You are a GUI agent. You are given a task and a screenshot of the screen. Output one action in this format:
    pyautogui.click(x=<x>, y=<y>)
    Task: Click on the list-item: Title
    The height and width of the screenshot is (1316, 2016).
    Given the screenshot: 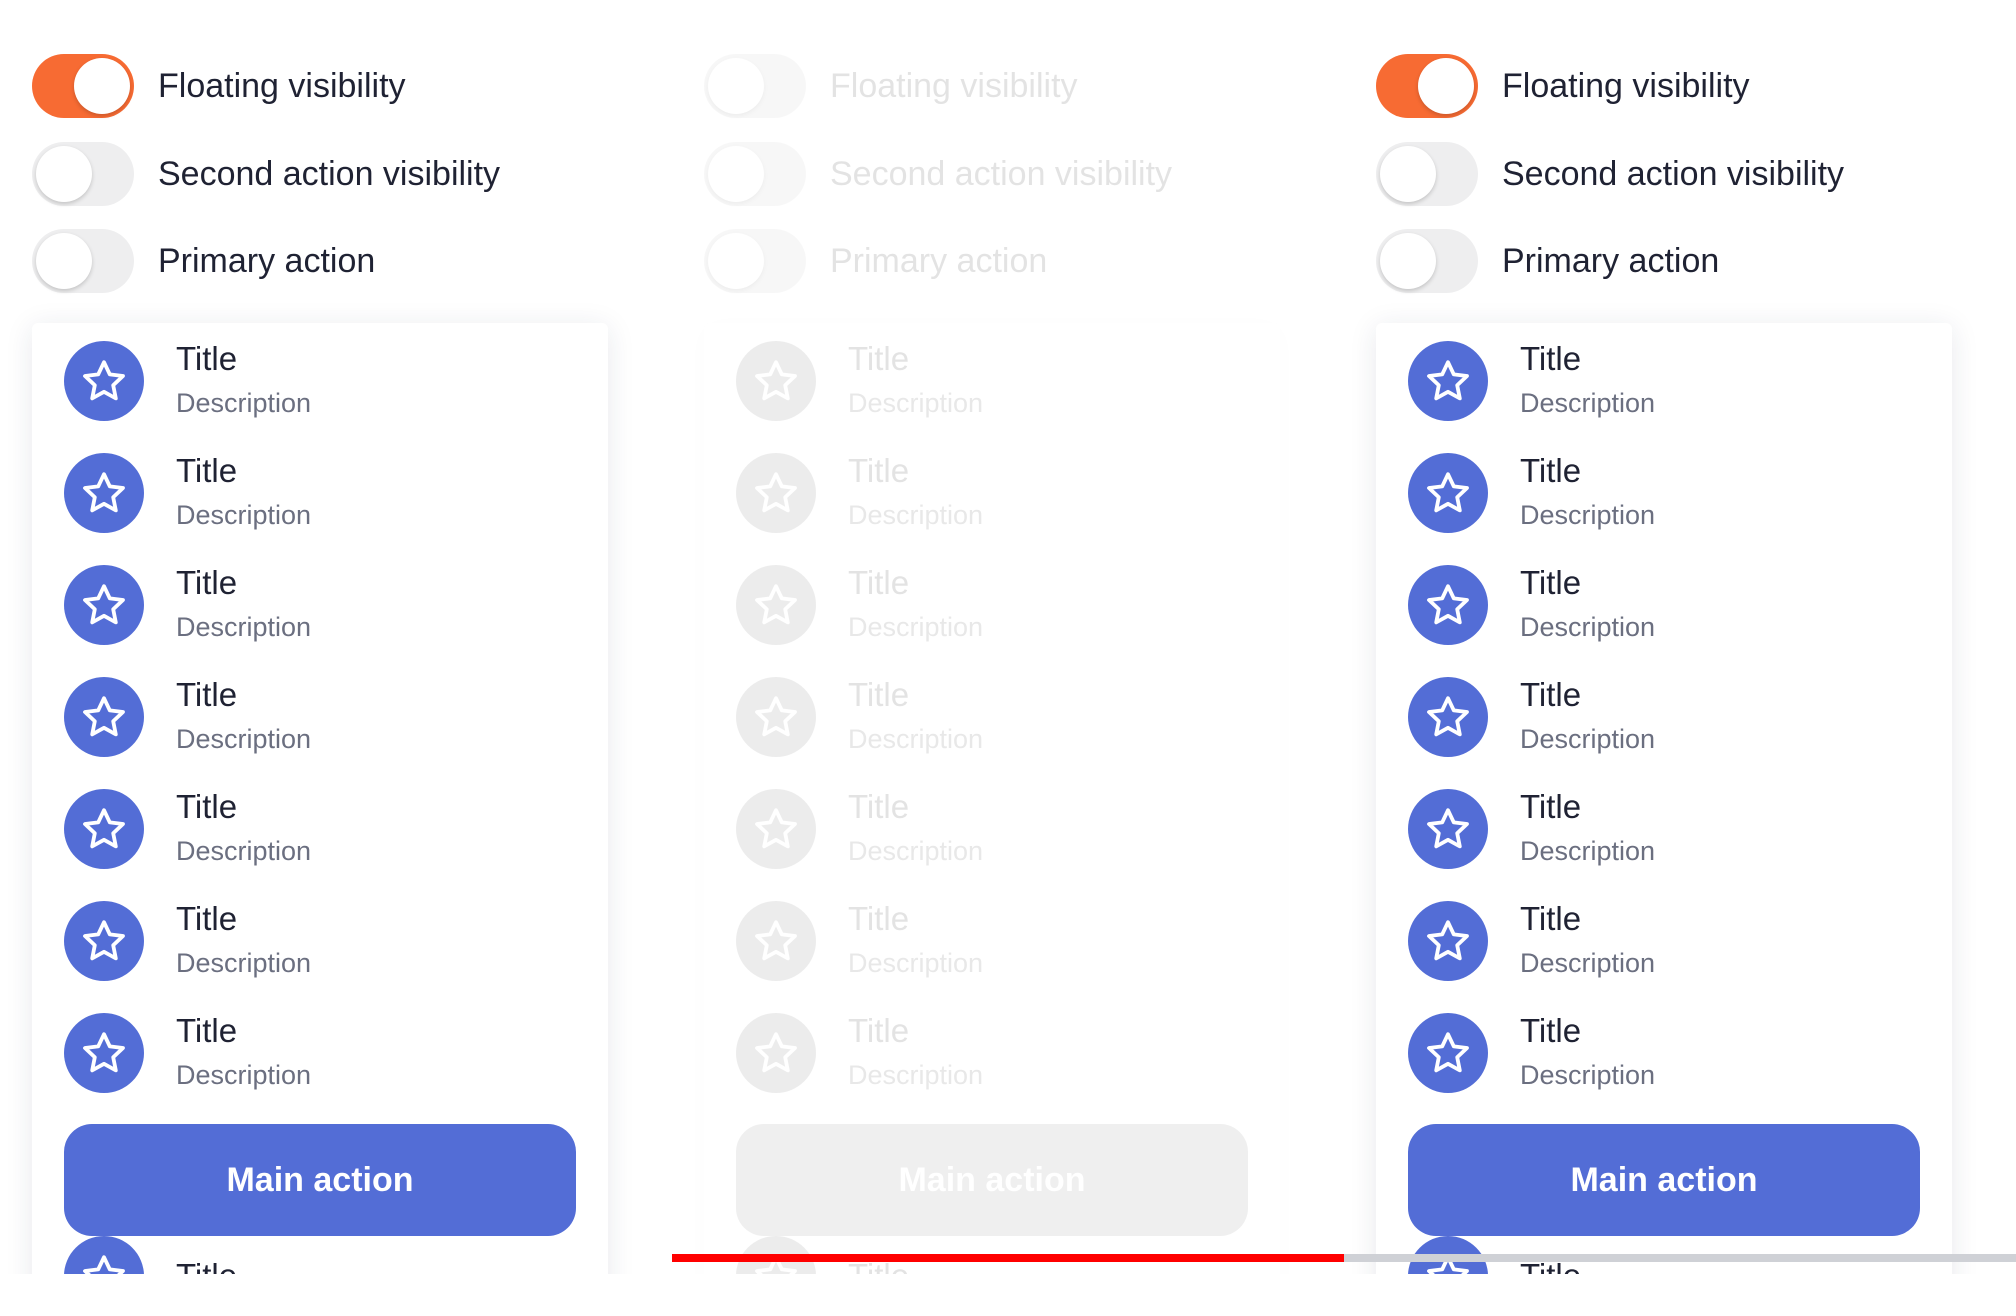 What is the action you would take?
    pyautogui.click(x=150, y=1254)
    